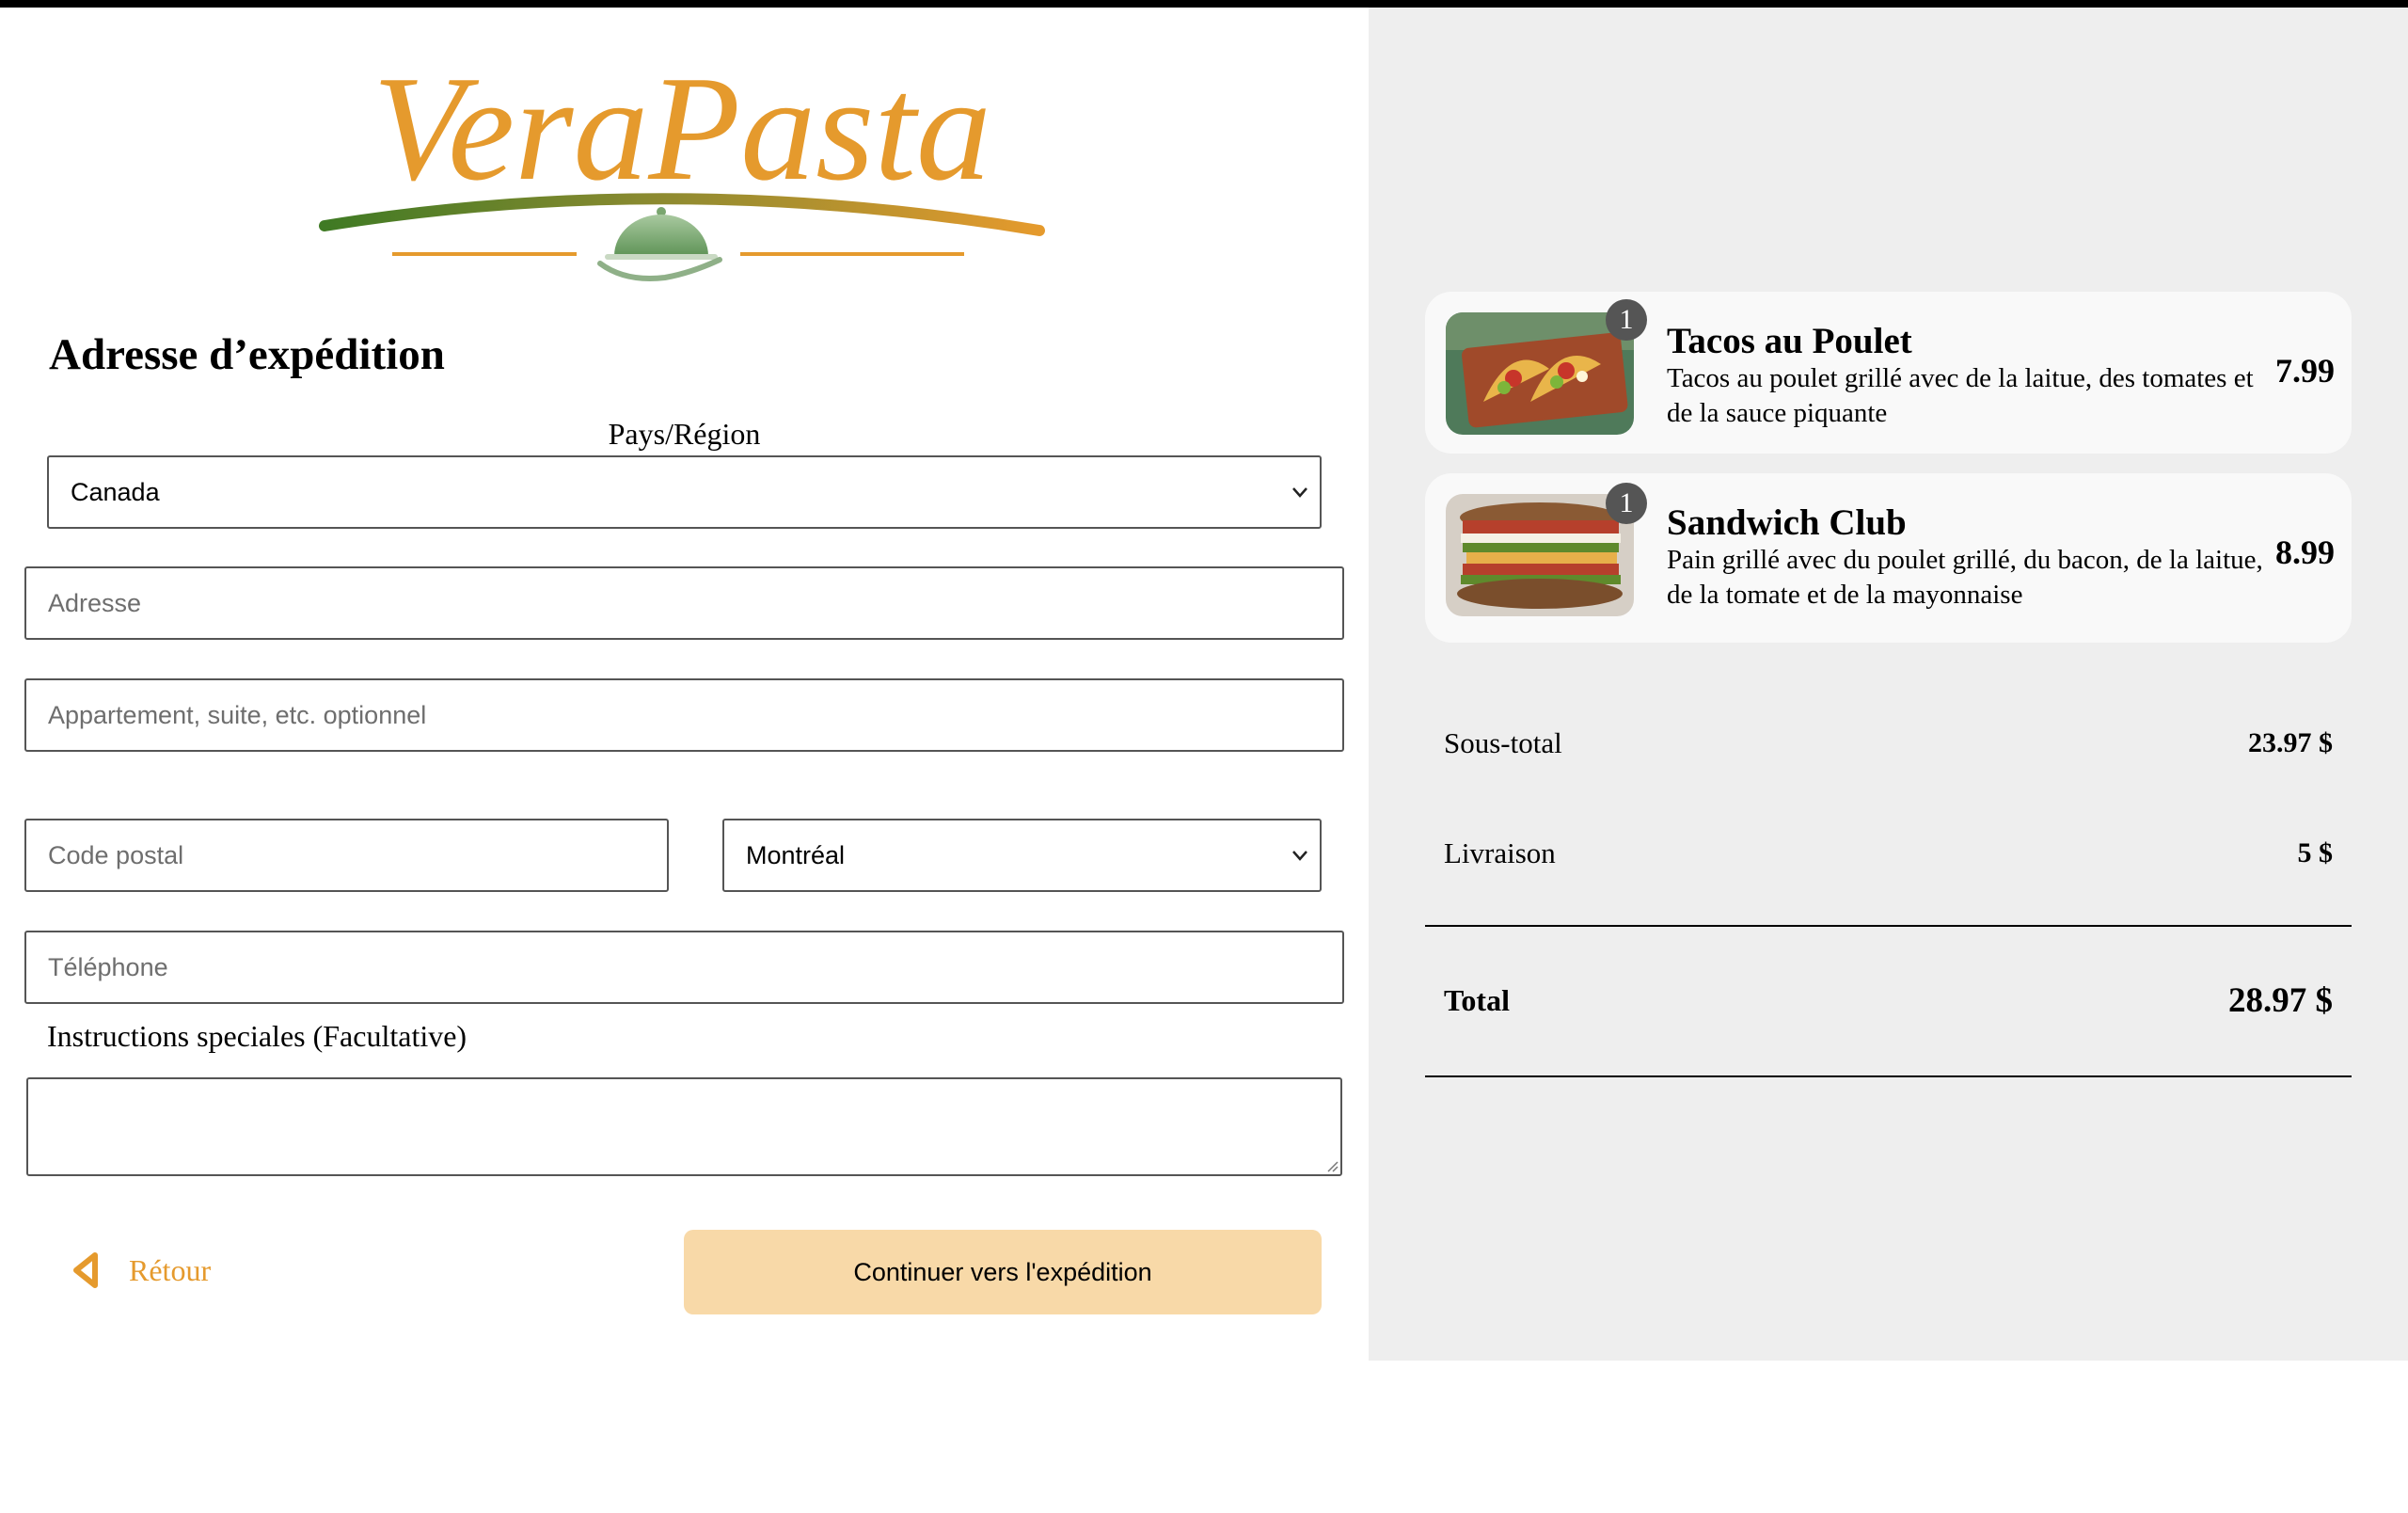 Image resolution: width=2408 pixels, height=1513 pixels. What do you see at coordinates (238, 714) in the screenshot?
I see `apartment-placeholder: Appartement, suite, etc. optionnel` at bounding box center [238, 714].